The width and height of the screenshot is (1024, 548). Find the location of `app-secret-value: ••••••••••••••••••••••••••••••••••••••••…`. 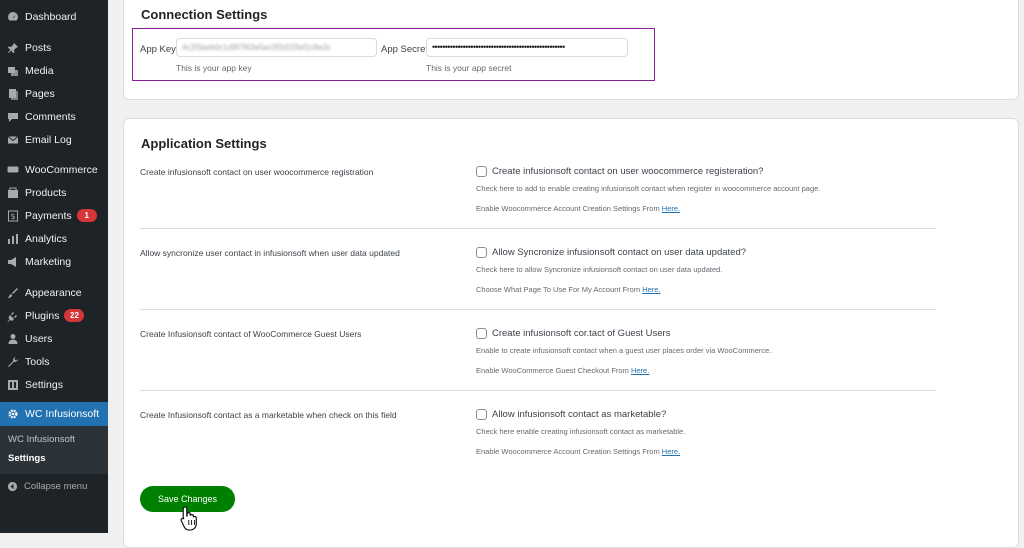

app-secret-value: ••••••••••••••••••••••••••••••••••••••••… is located at coordinates (498, 47).